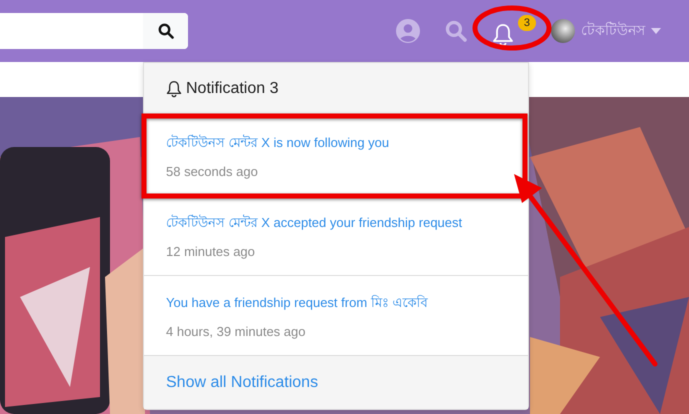 This screenshot has width=689, height=414. I want to click on notification-badge: 3, so click(527, 23).